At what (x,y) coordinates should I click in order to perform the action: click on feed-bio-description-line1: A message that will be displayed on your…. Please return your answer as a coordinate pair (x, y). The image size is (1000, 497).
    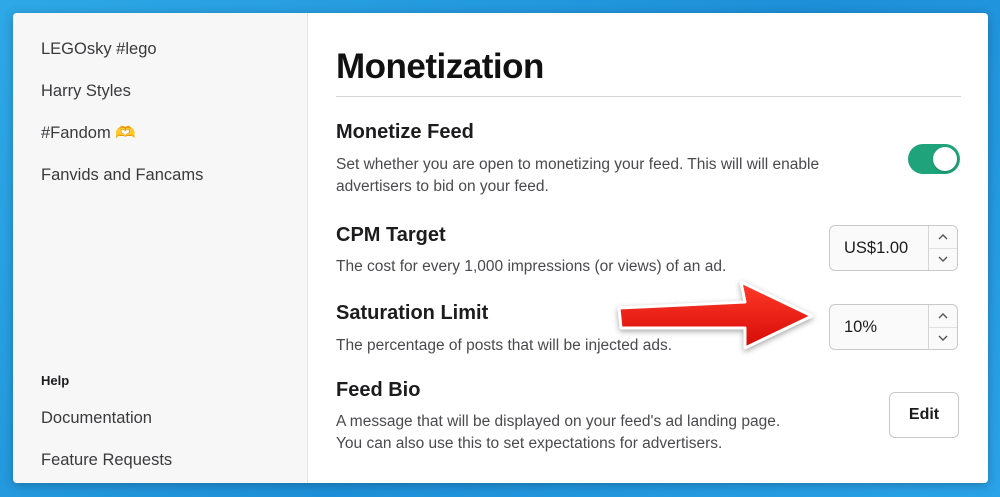
    Looking at the image, I should click on (558, 421).